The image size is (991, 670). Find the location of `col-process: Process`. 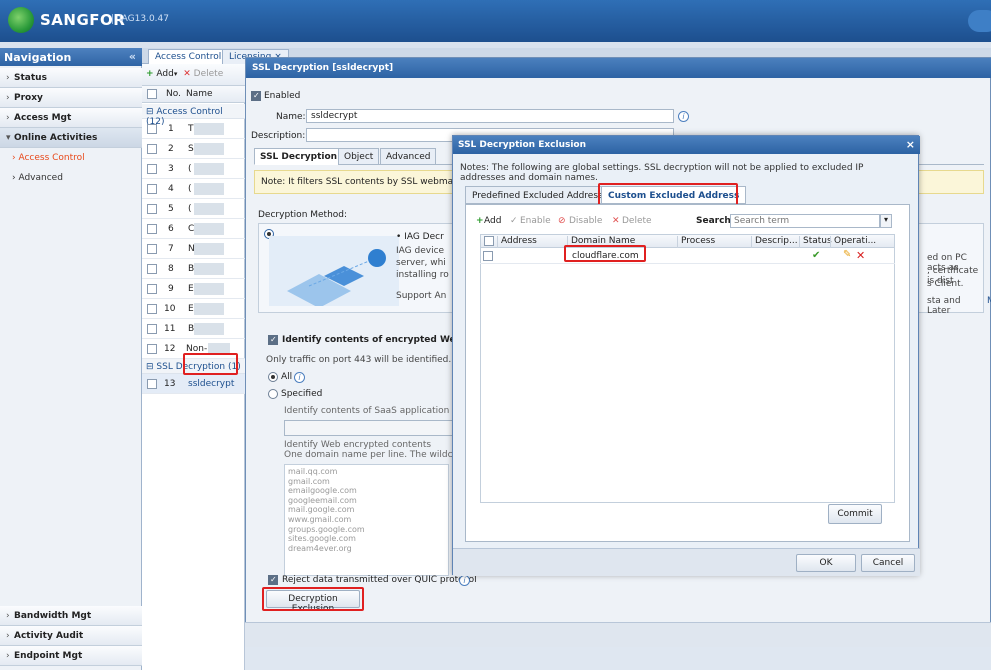

col-process: Process is located at coordinates (714, 242).